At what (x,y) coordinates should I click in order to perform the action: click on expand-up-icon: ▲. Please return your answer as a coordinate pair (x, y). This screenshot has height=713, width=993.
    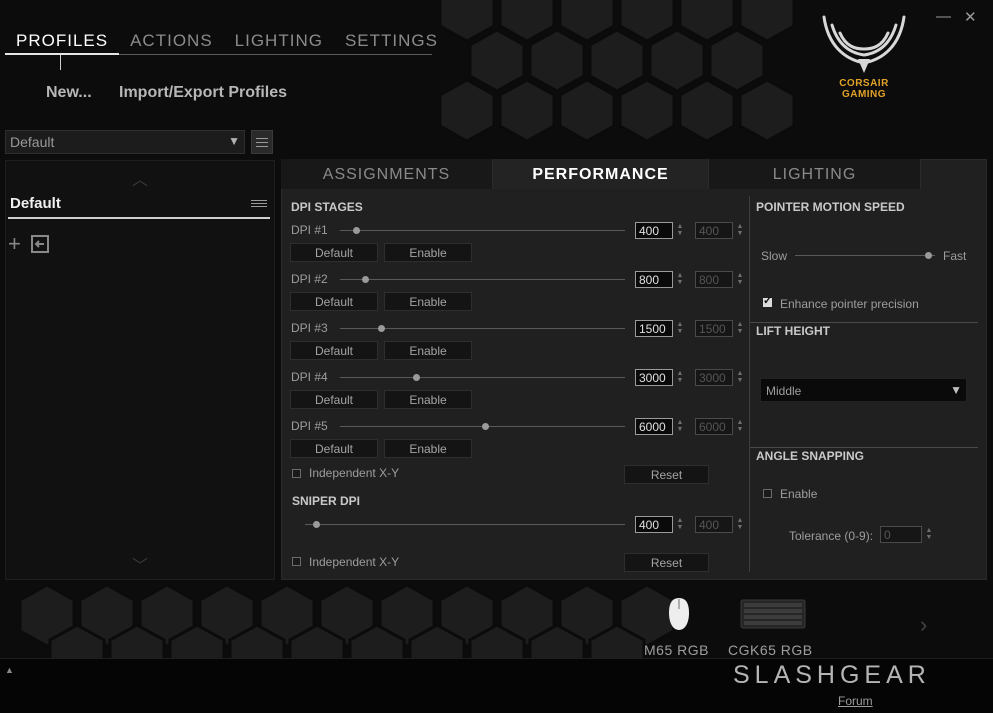
    Looking at the image, I should click on (9, 670).